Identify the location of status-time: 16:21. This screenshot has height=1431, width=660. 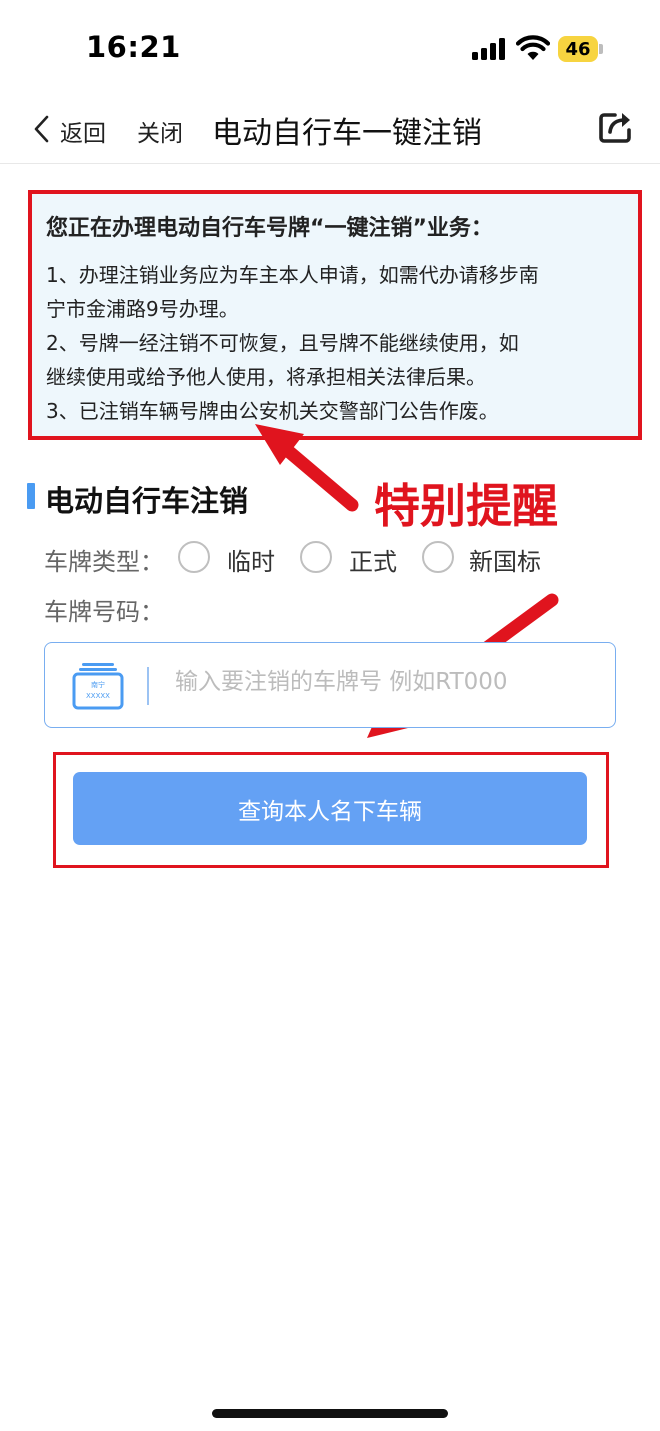
(133, 47).